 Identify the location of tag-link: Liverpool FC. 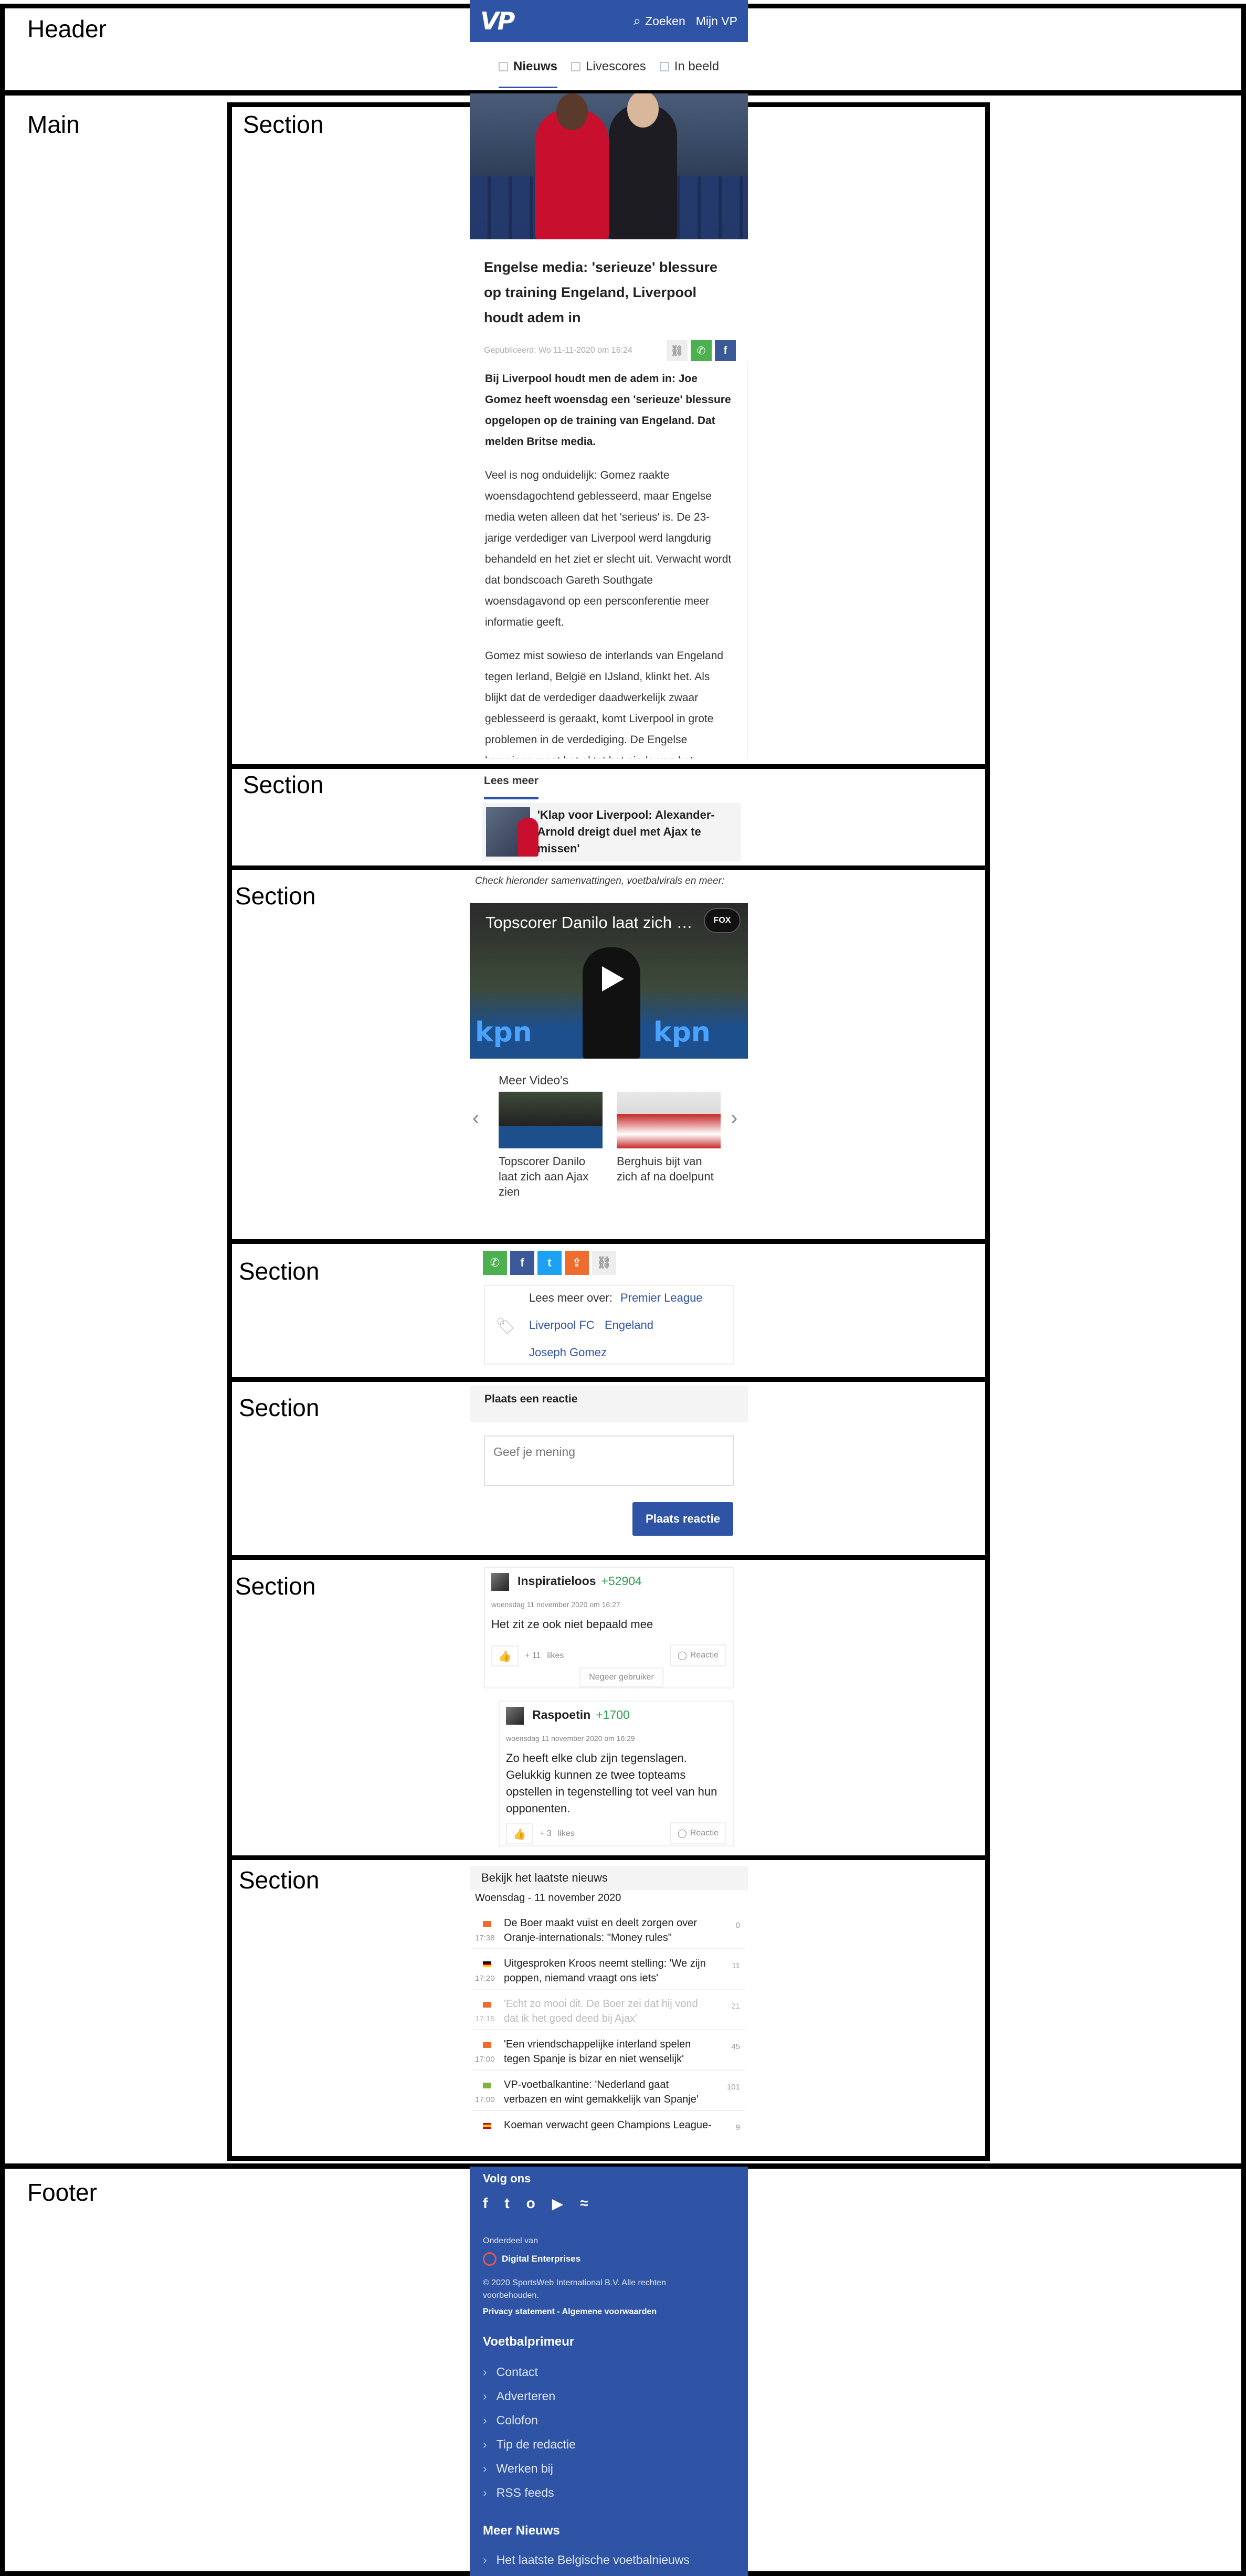
(562, 1325).